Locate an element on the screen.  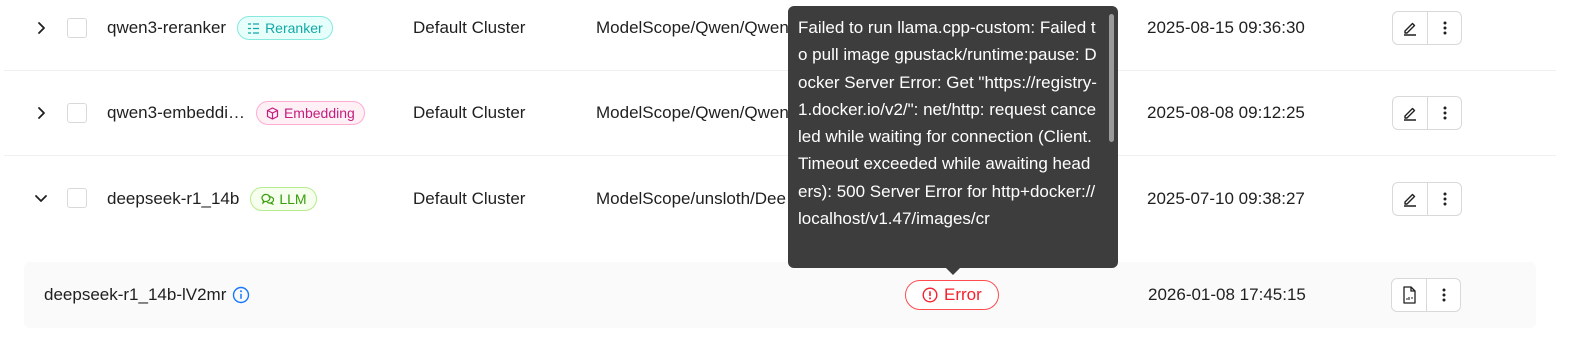
instance-actions is located at coordinates (1426, 295).